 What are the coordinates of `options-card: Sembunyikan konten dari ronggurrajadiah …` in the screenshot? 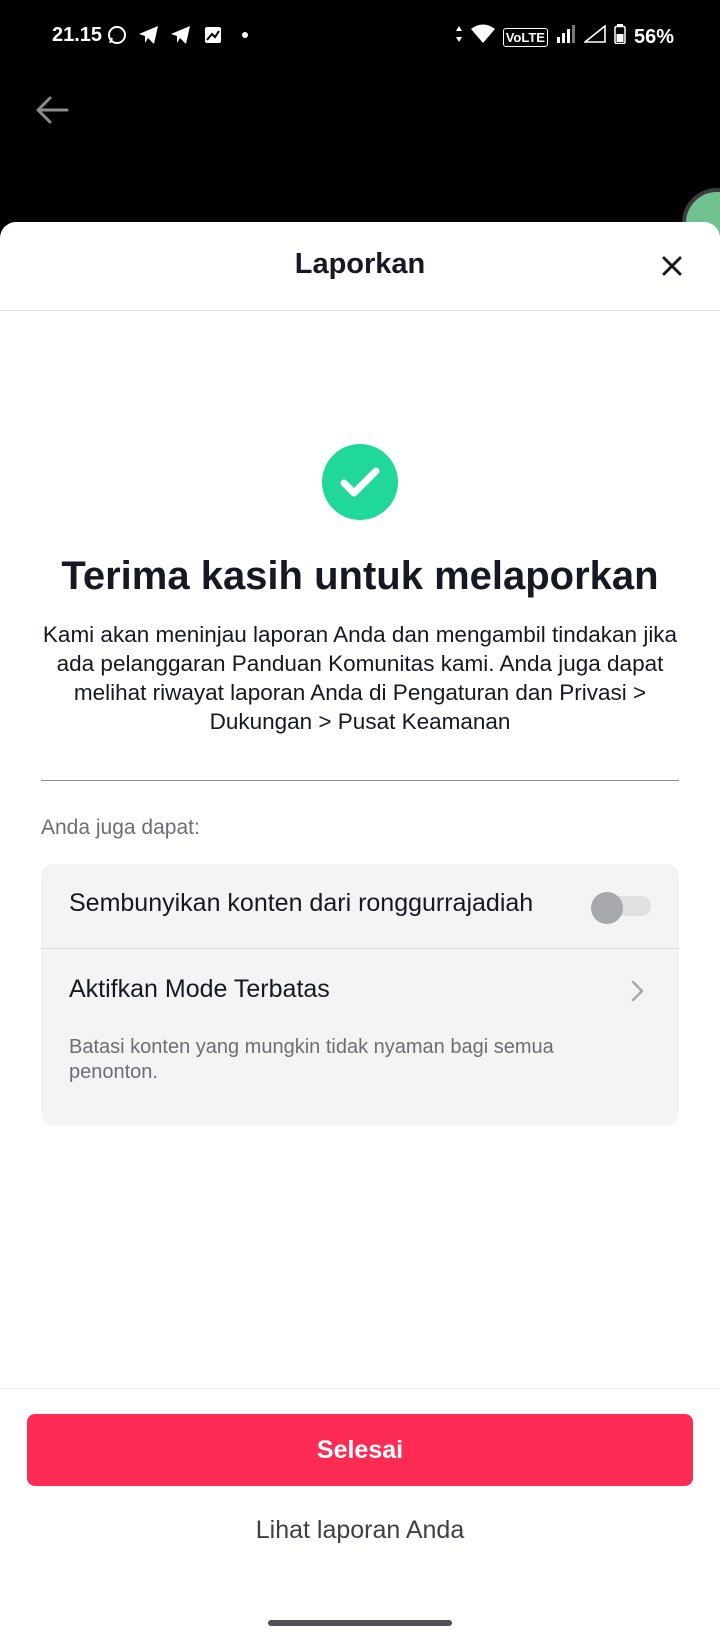 It's located at (360, 995).